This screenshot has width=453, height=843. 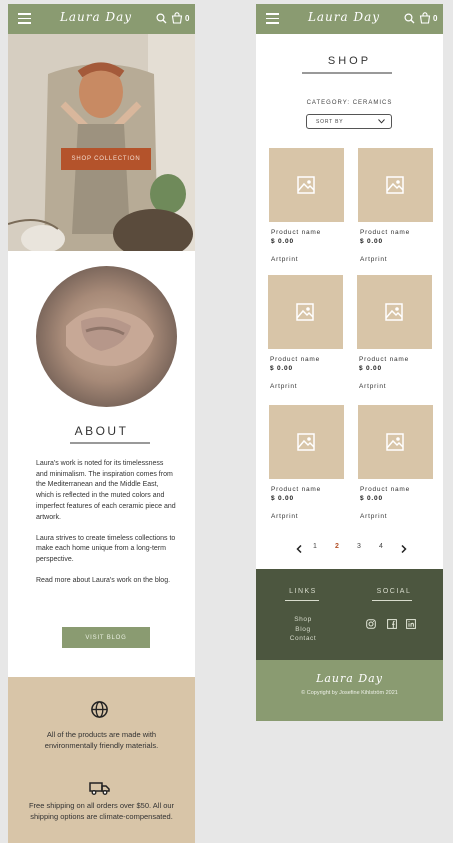 I want to click on hero-image: SHOP COLLECTION, so click(x=101, y=142).